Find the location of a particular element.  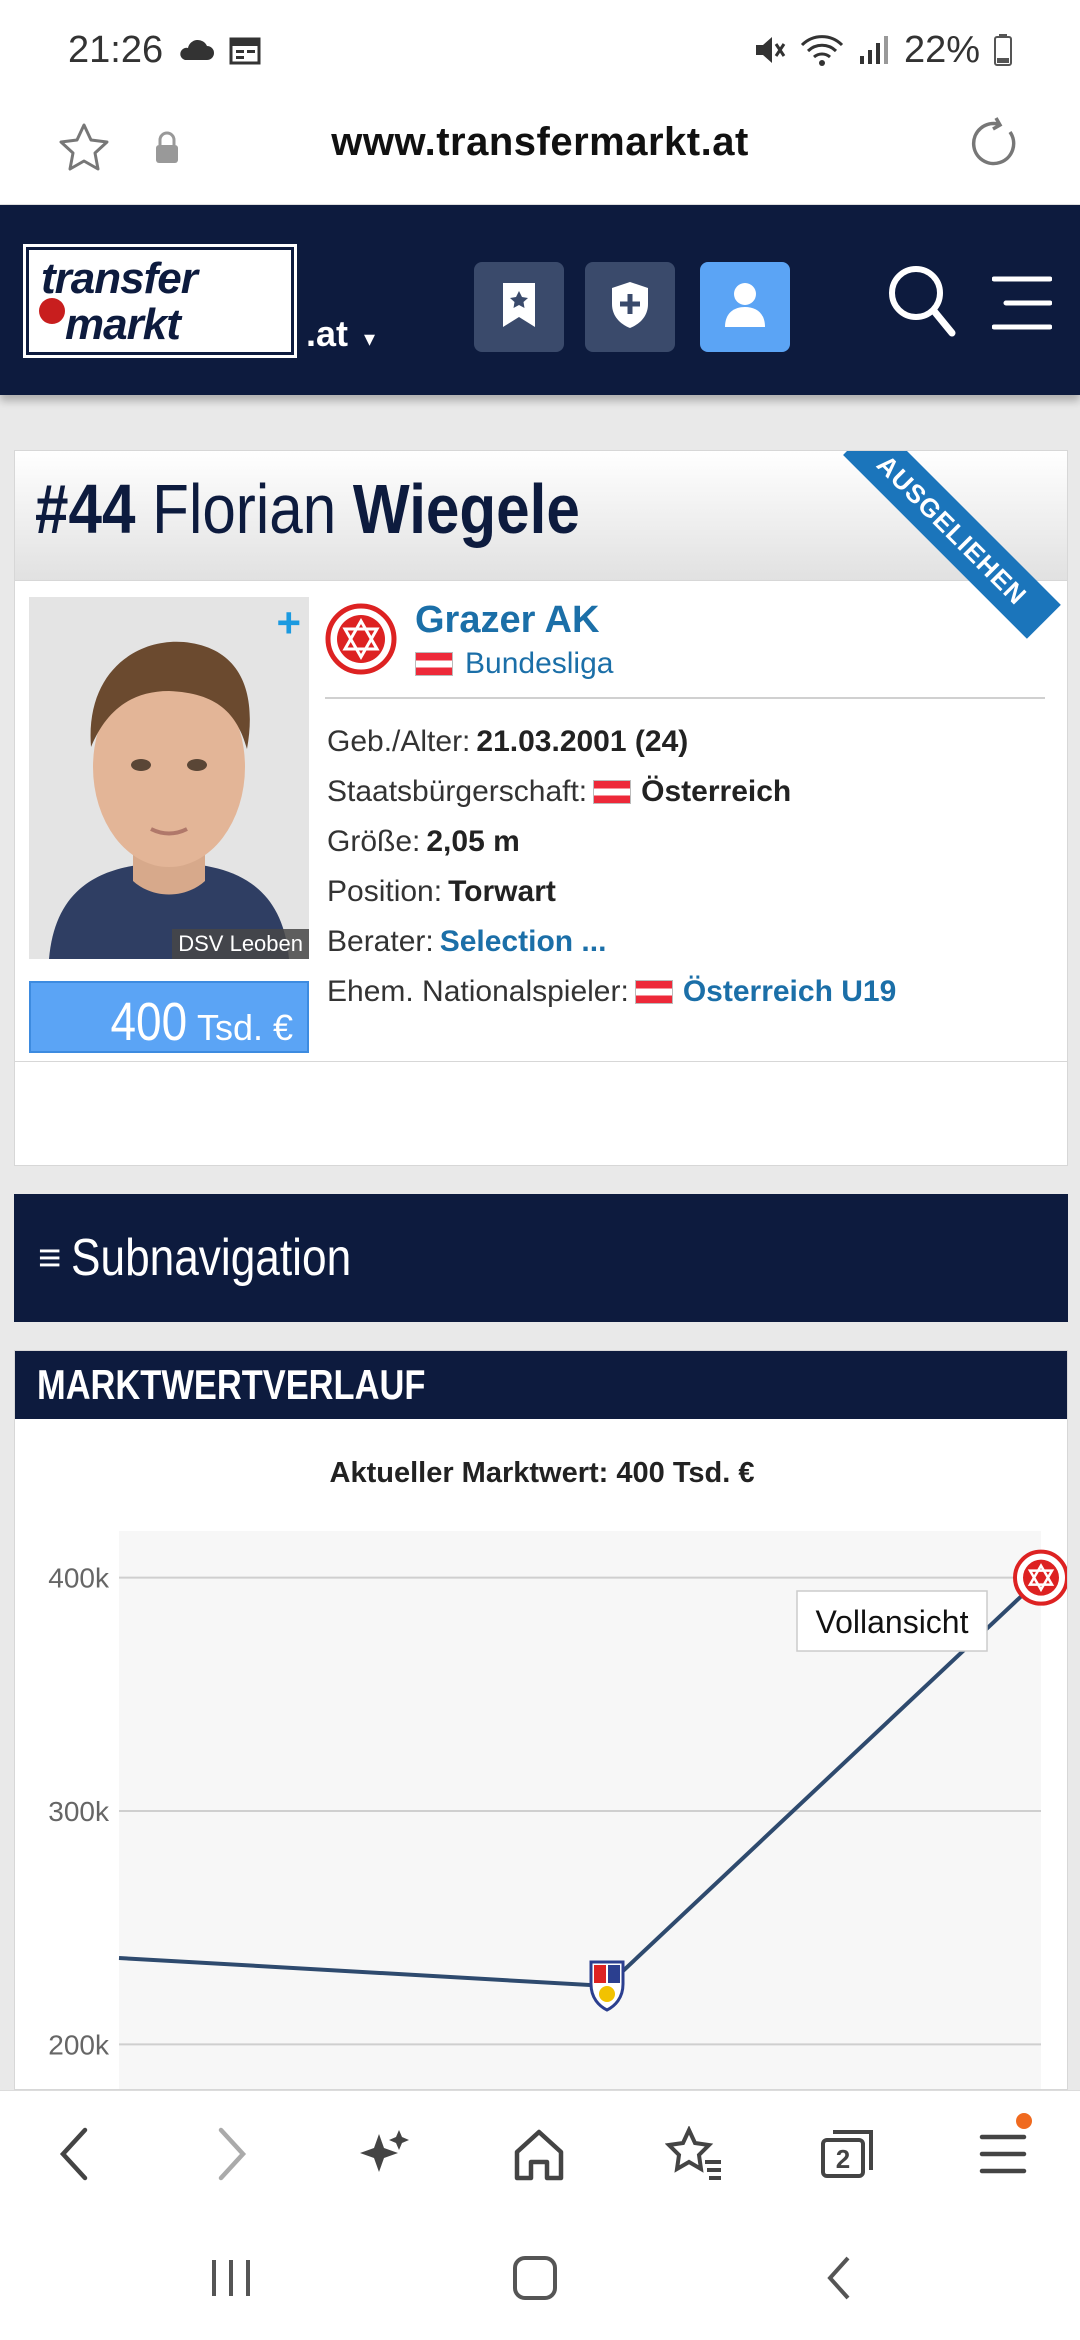

y-tick-label: 200k is located at coordinates (79, 2044).